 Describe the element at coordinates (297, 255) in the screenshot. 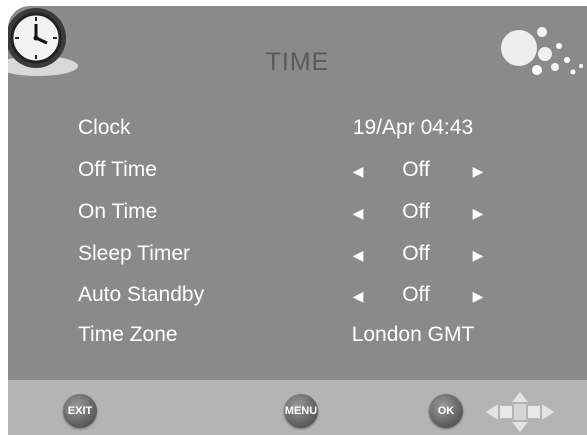

I see `menu-row-sleep-timer: Sleep Timer ◀ Off ▶` at that location.